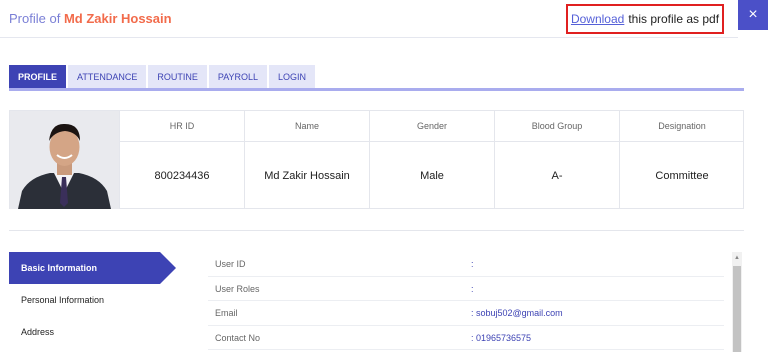 This screenshot has height=357, width=768. Describe the element at coordinates (556, 160) in the screenshot. I see `summary-col-blood-group: Blood Group A-` at that location.